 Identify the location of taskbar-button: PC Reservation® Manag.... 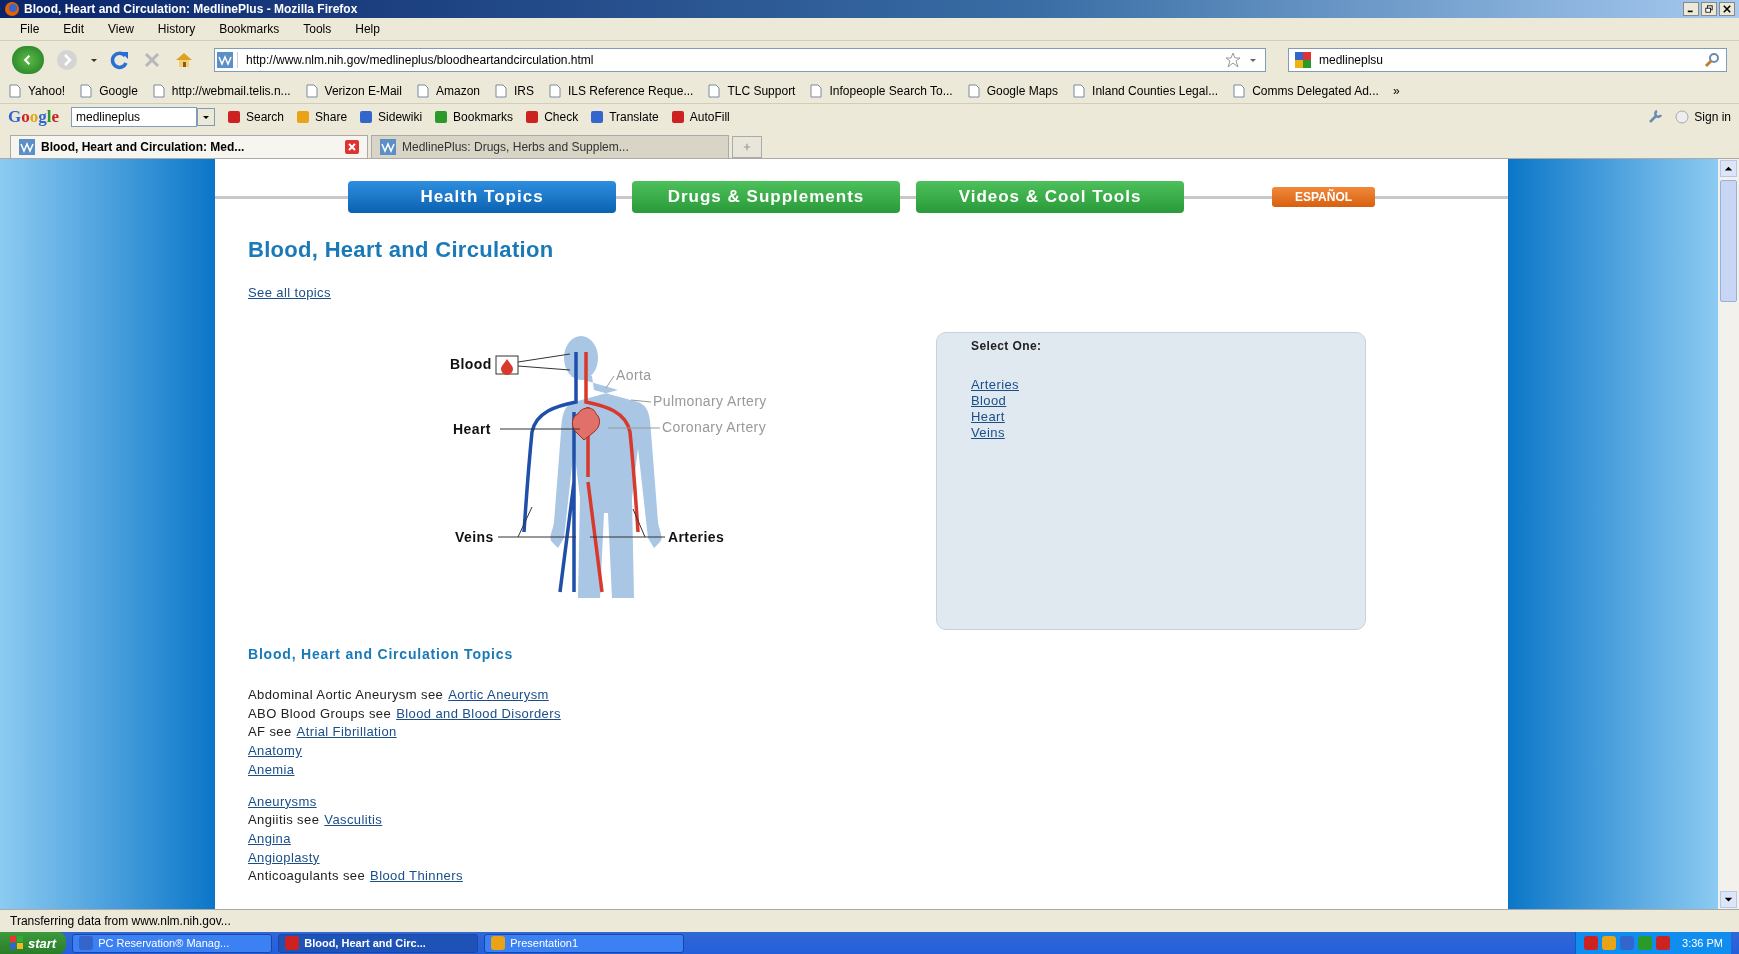
(172, 943).